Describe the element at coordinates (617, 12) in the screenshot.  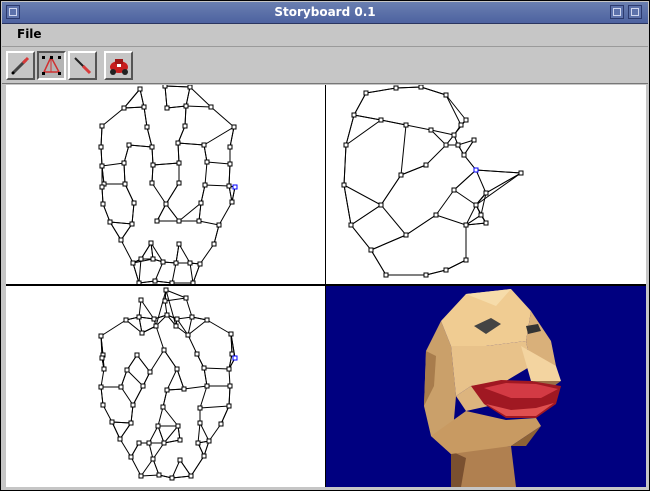
I see `minimize-button` at that location.